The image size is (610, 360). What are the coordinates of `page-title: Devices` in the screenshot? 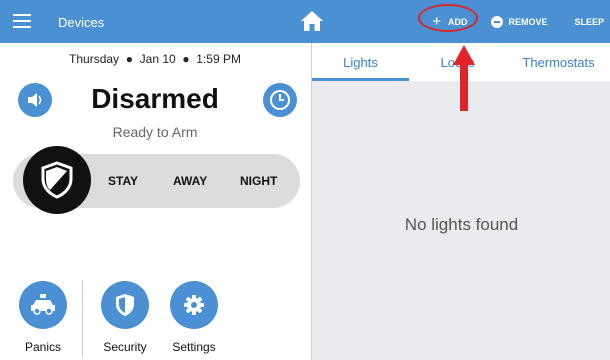 It's located at (81, 22).